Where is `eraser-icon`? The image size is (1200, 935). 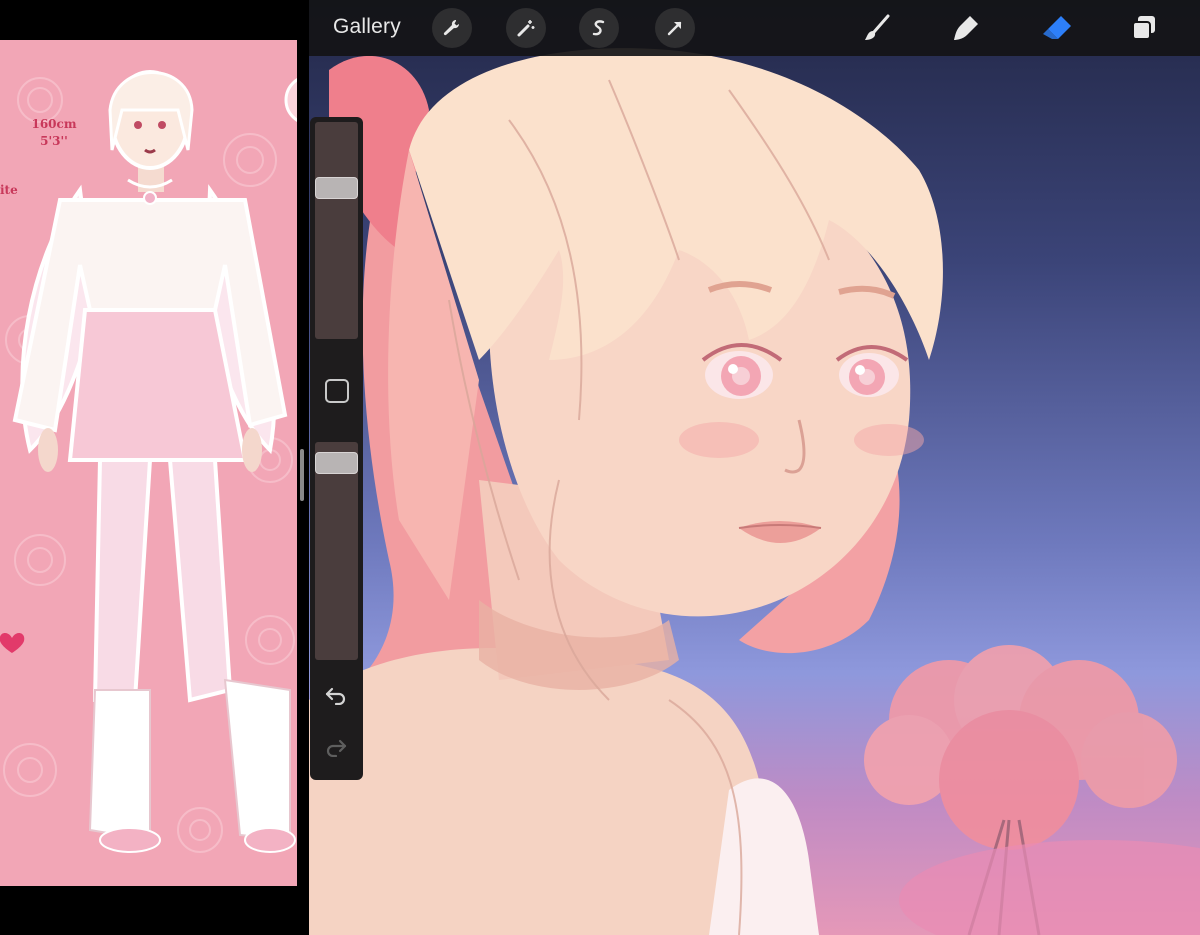
eraser-icon is located at coordinates (1057, 28).